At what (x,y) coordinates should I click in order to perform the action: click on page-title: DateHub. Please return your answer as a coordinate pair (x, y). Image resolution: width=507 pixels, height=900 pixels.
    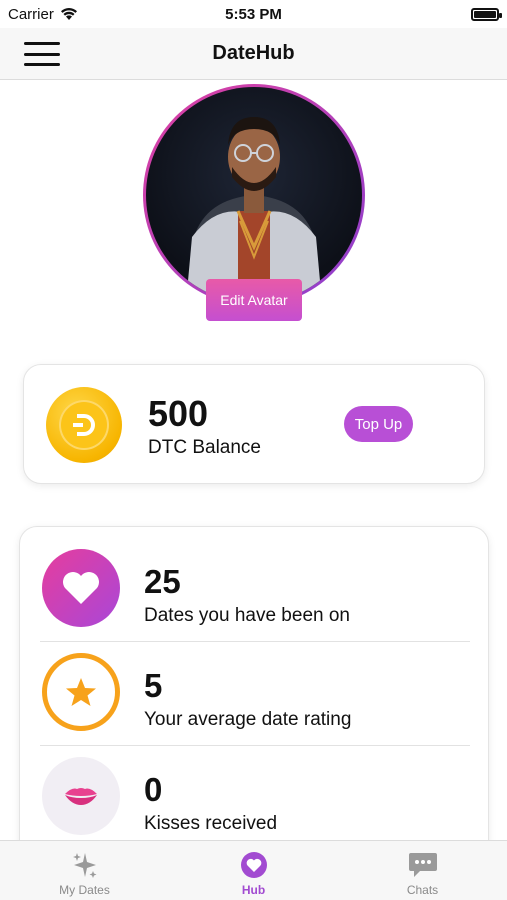
    Looking at the image, I should click on (253, 53).